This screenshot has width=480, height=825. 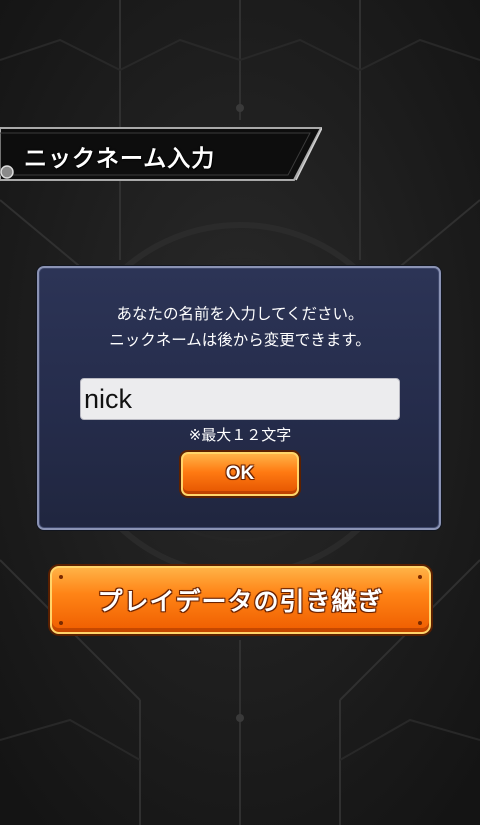 I want to click on nickname-input, so click(x=240, y=399).